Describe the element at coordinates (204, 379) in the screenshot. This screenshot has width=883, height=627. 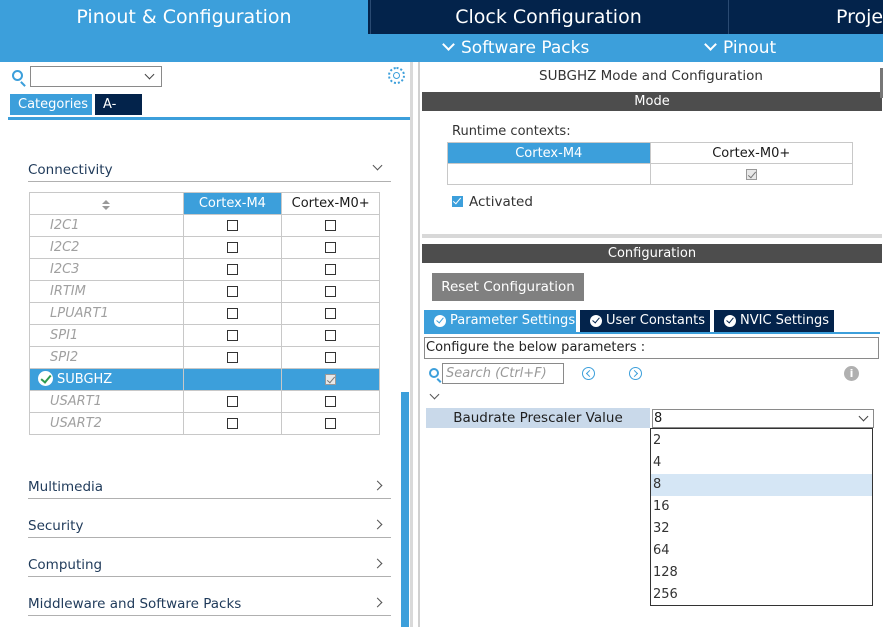
I see `table-row-selected: SUBGHZ` at that location.